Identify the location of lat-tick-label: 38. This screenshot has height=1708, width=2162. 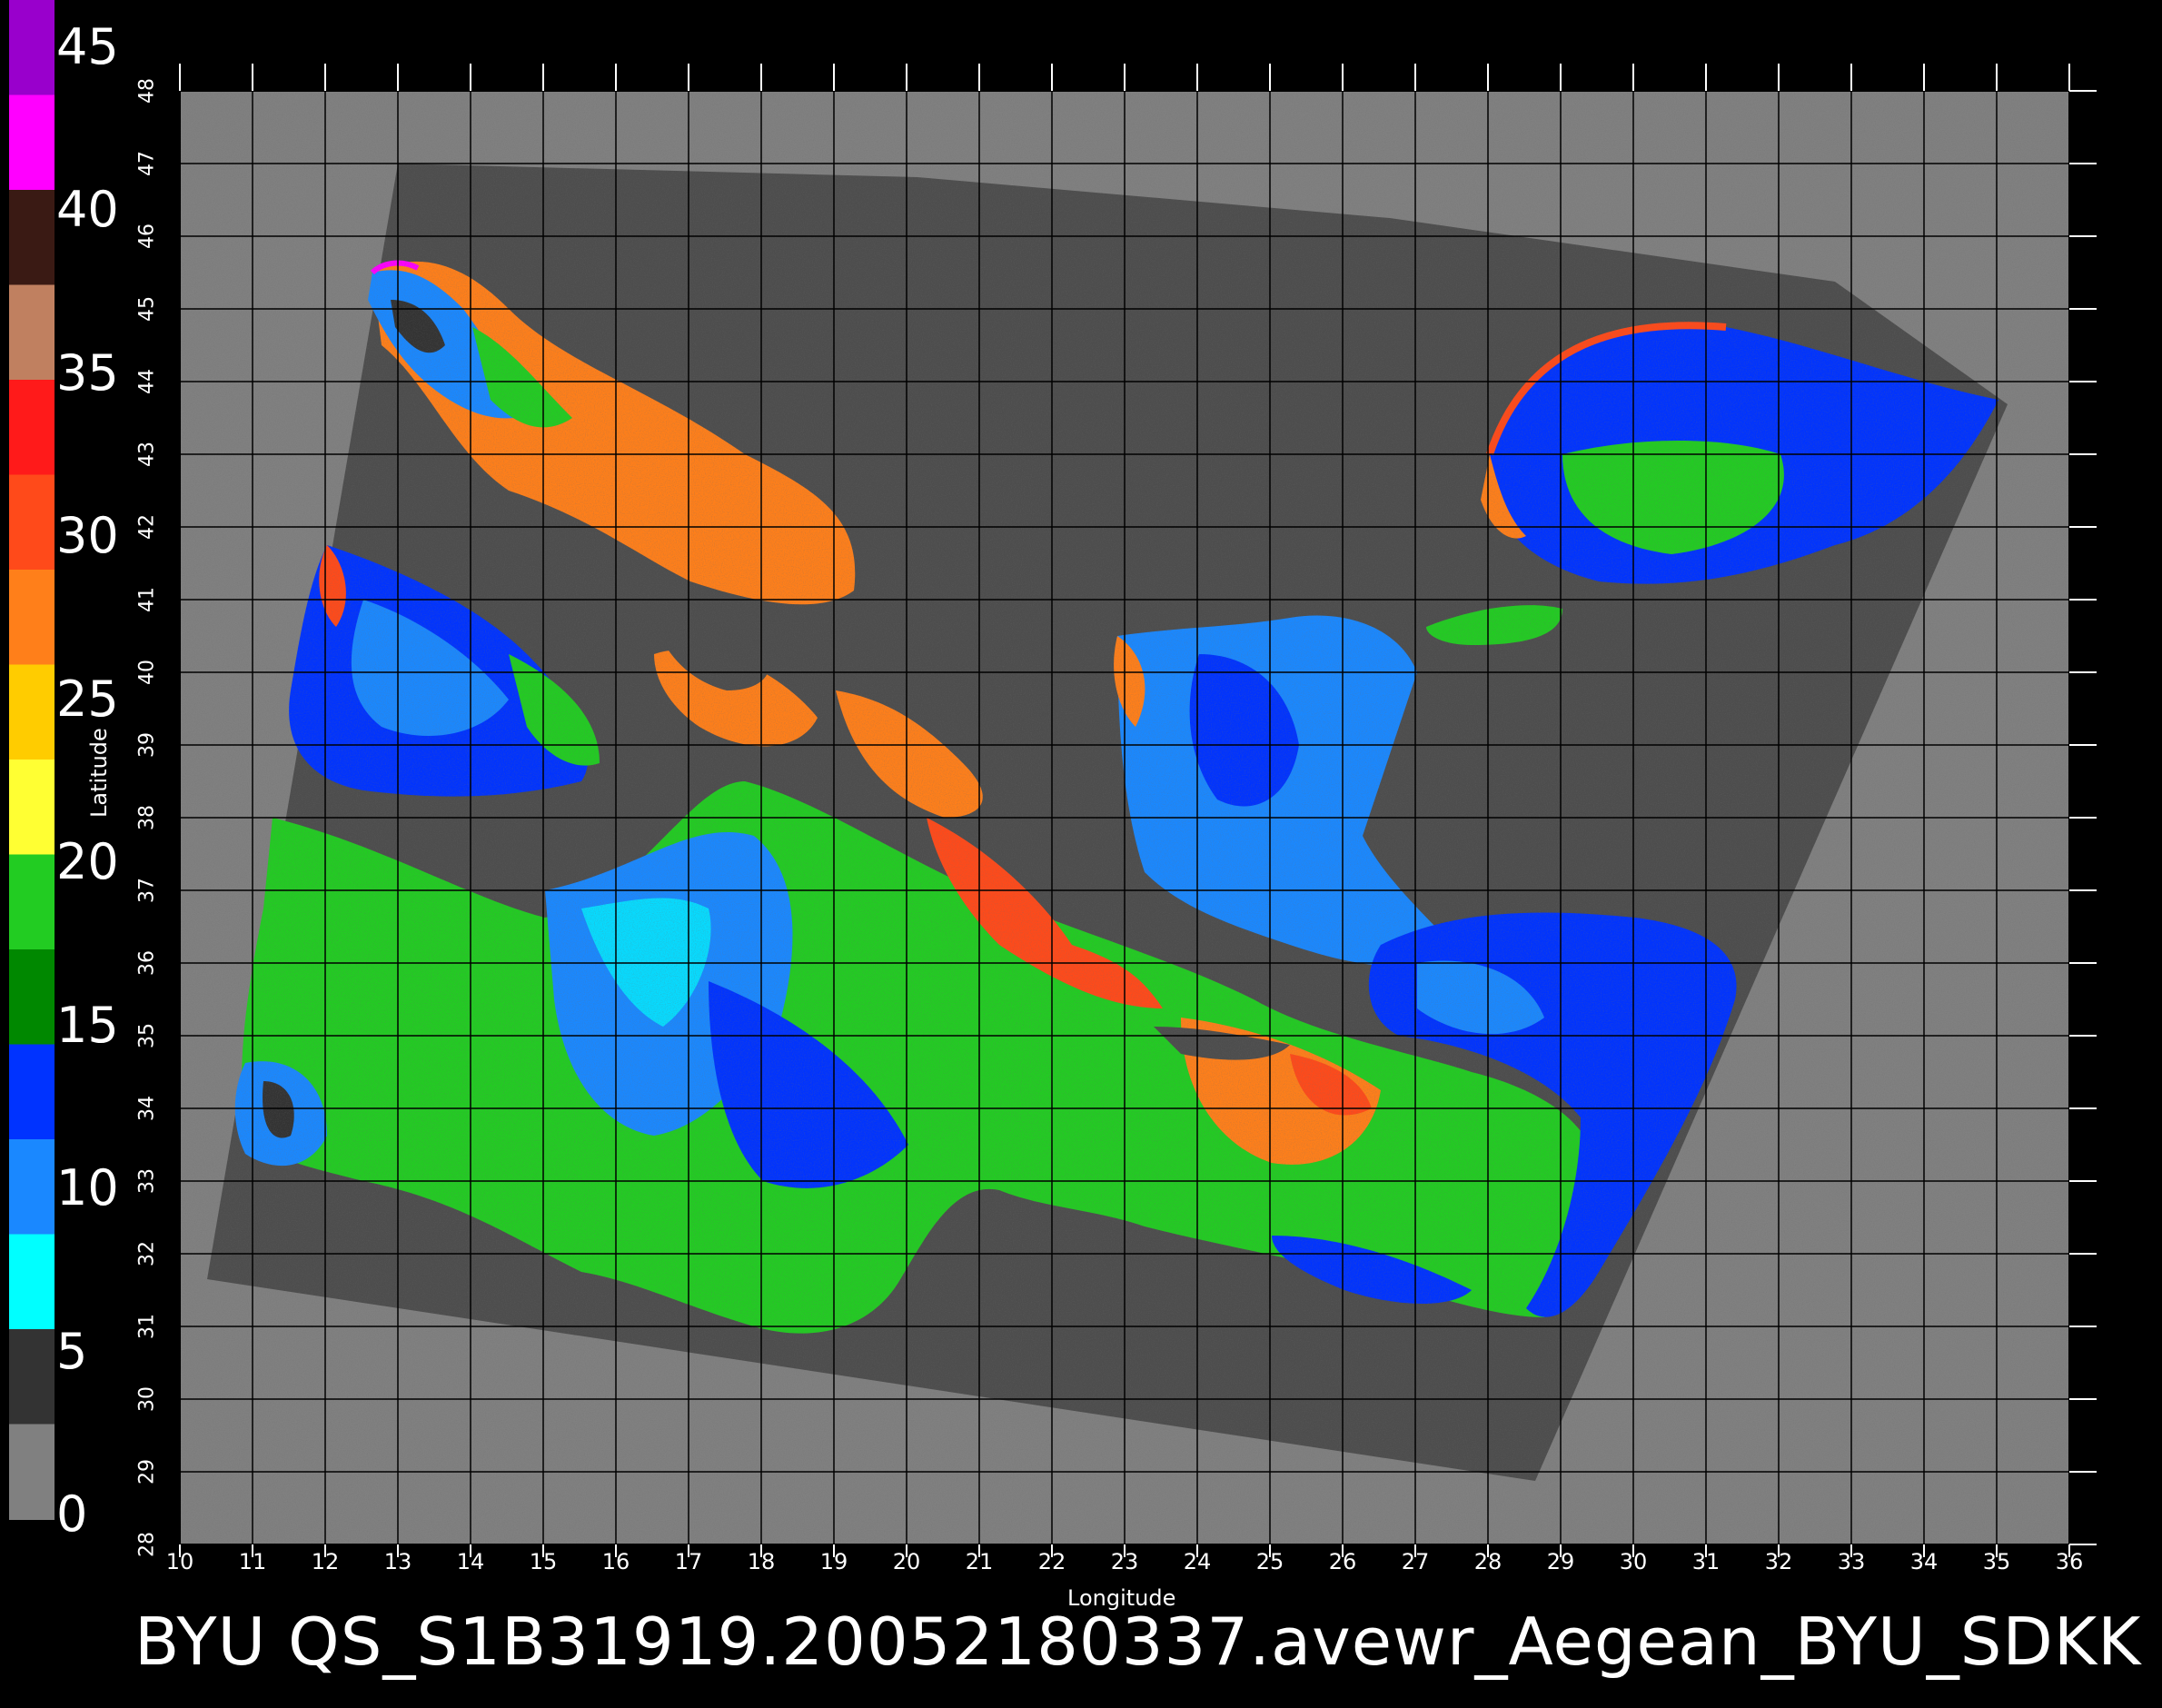
(147, 817).